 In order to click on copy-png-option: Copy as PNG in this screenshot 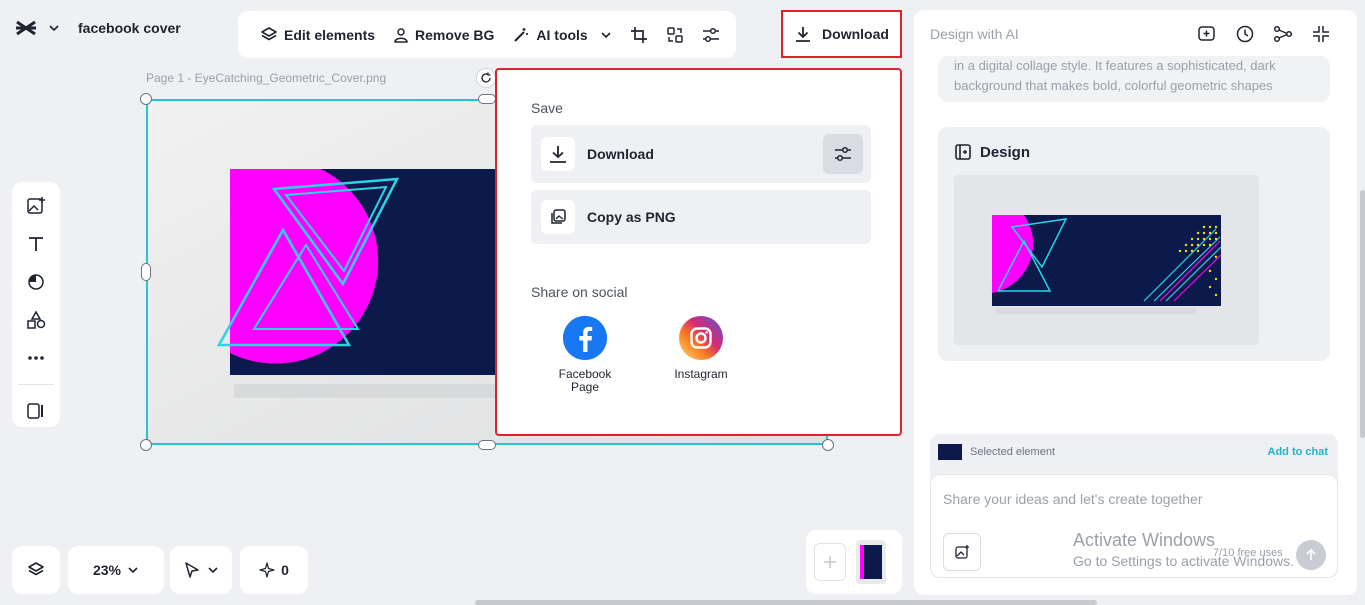, I will do `click(701, 217)`.